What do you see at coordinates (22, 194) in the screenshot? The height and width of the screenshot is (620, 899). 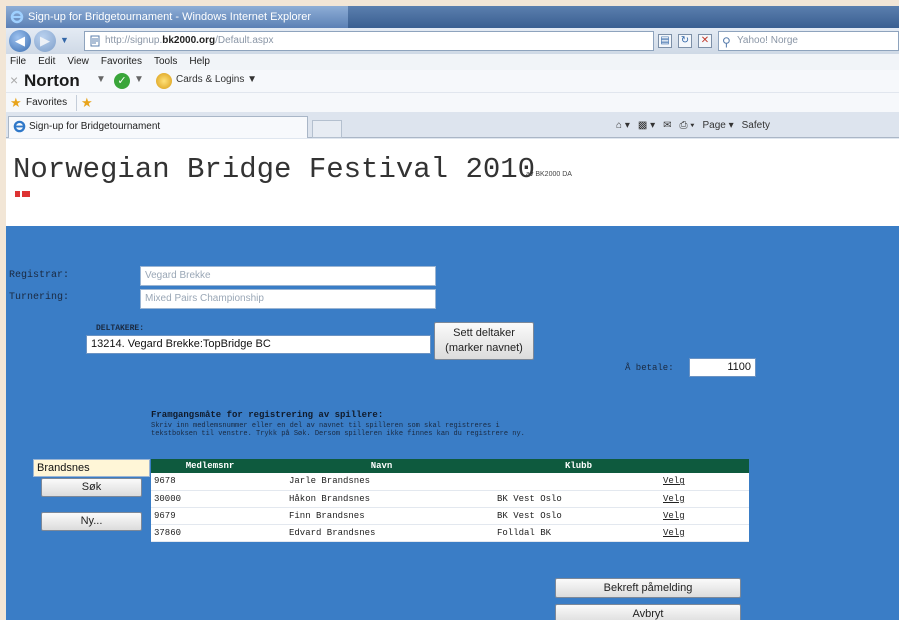 I see `norwegian-flag-icon` at bounding box center [22, 194].